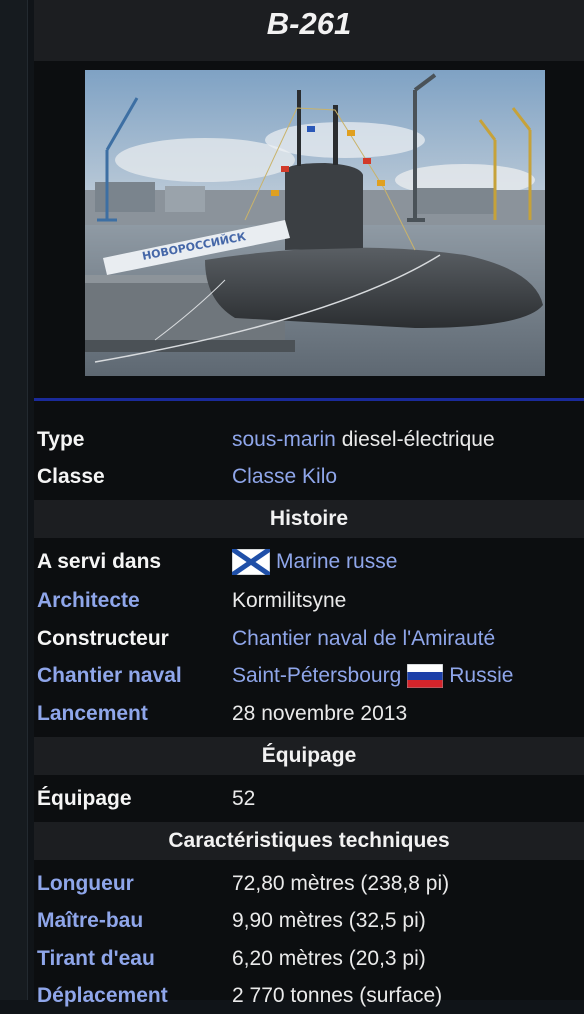 The width and height of the screenshot is (584, 1014). What do you see at coordinates (309, 799) in the screenshot?
I see `row-equipage: Équipage 52` at bounding box center [309, 799].